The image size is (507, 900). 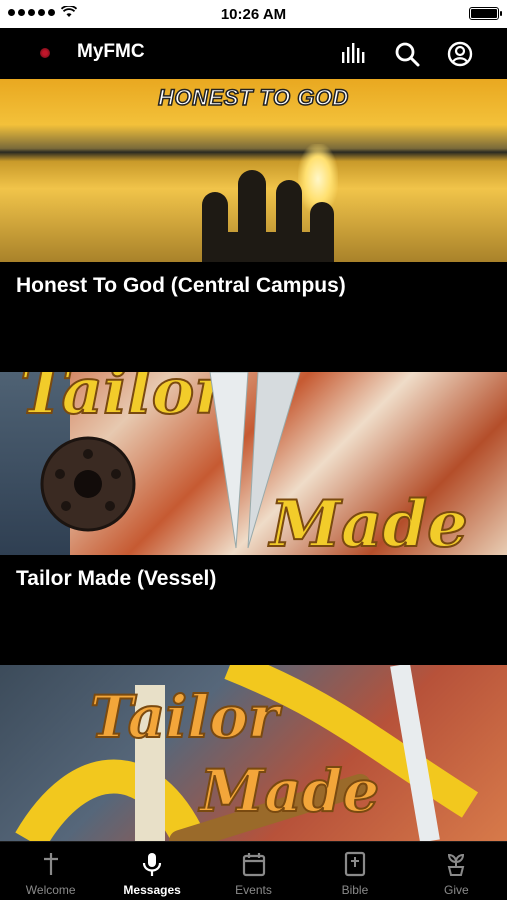 I want to click on hand-silhouette, so click(x=268, y=216).